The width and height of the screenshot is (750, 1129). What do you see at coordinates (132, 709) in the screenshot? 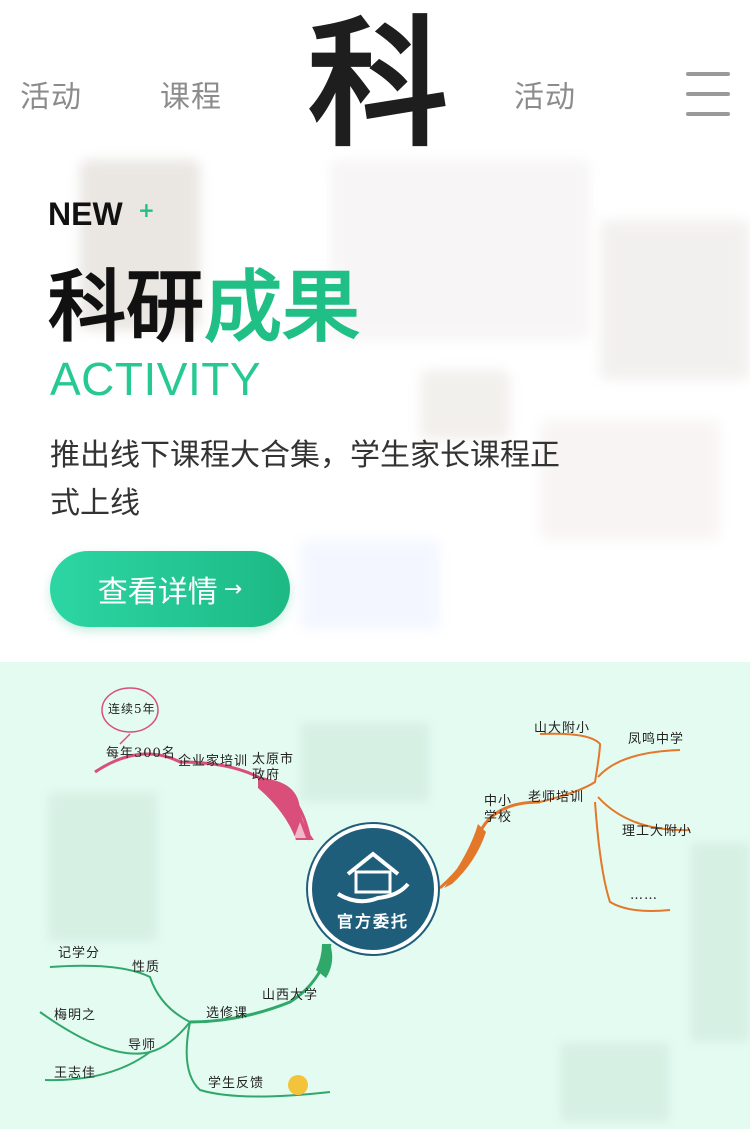
I see `label-cloud: 连续5年` at bounding box center [132, 709].